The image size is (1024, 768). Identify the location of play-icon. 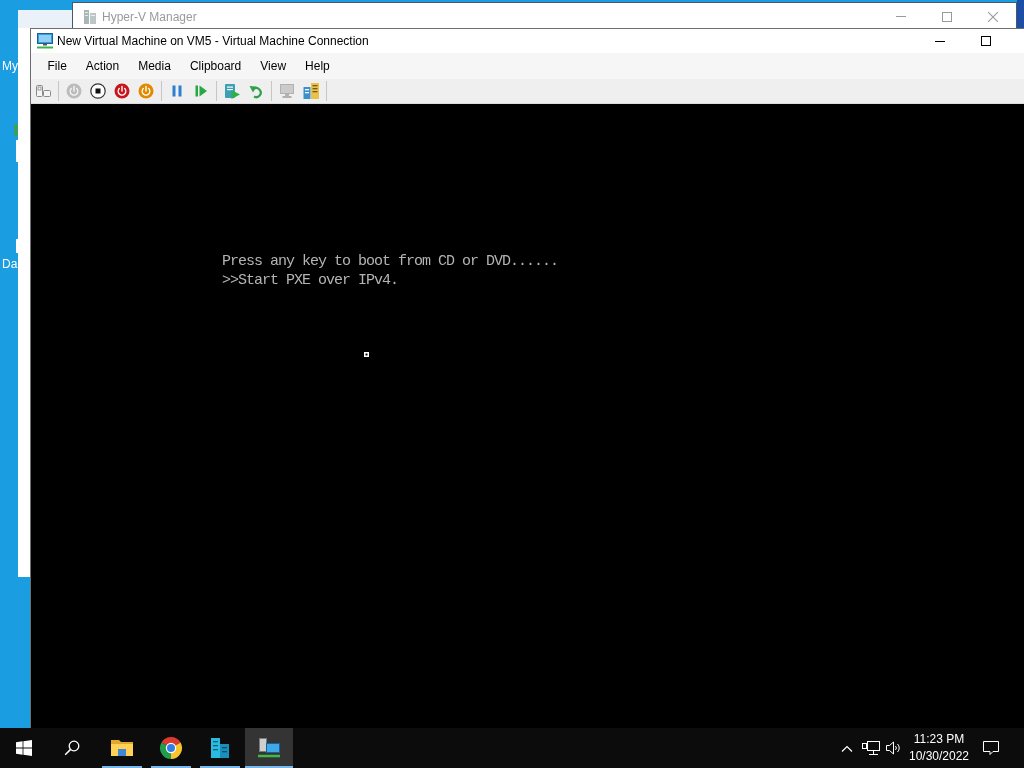
(201, 91).